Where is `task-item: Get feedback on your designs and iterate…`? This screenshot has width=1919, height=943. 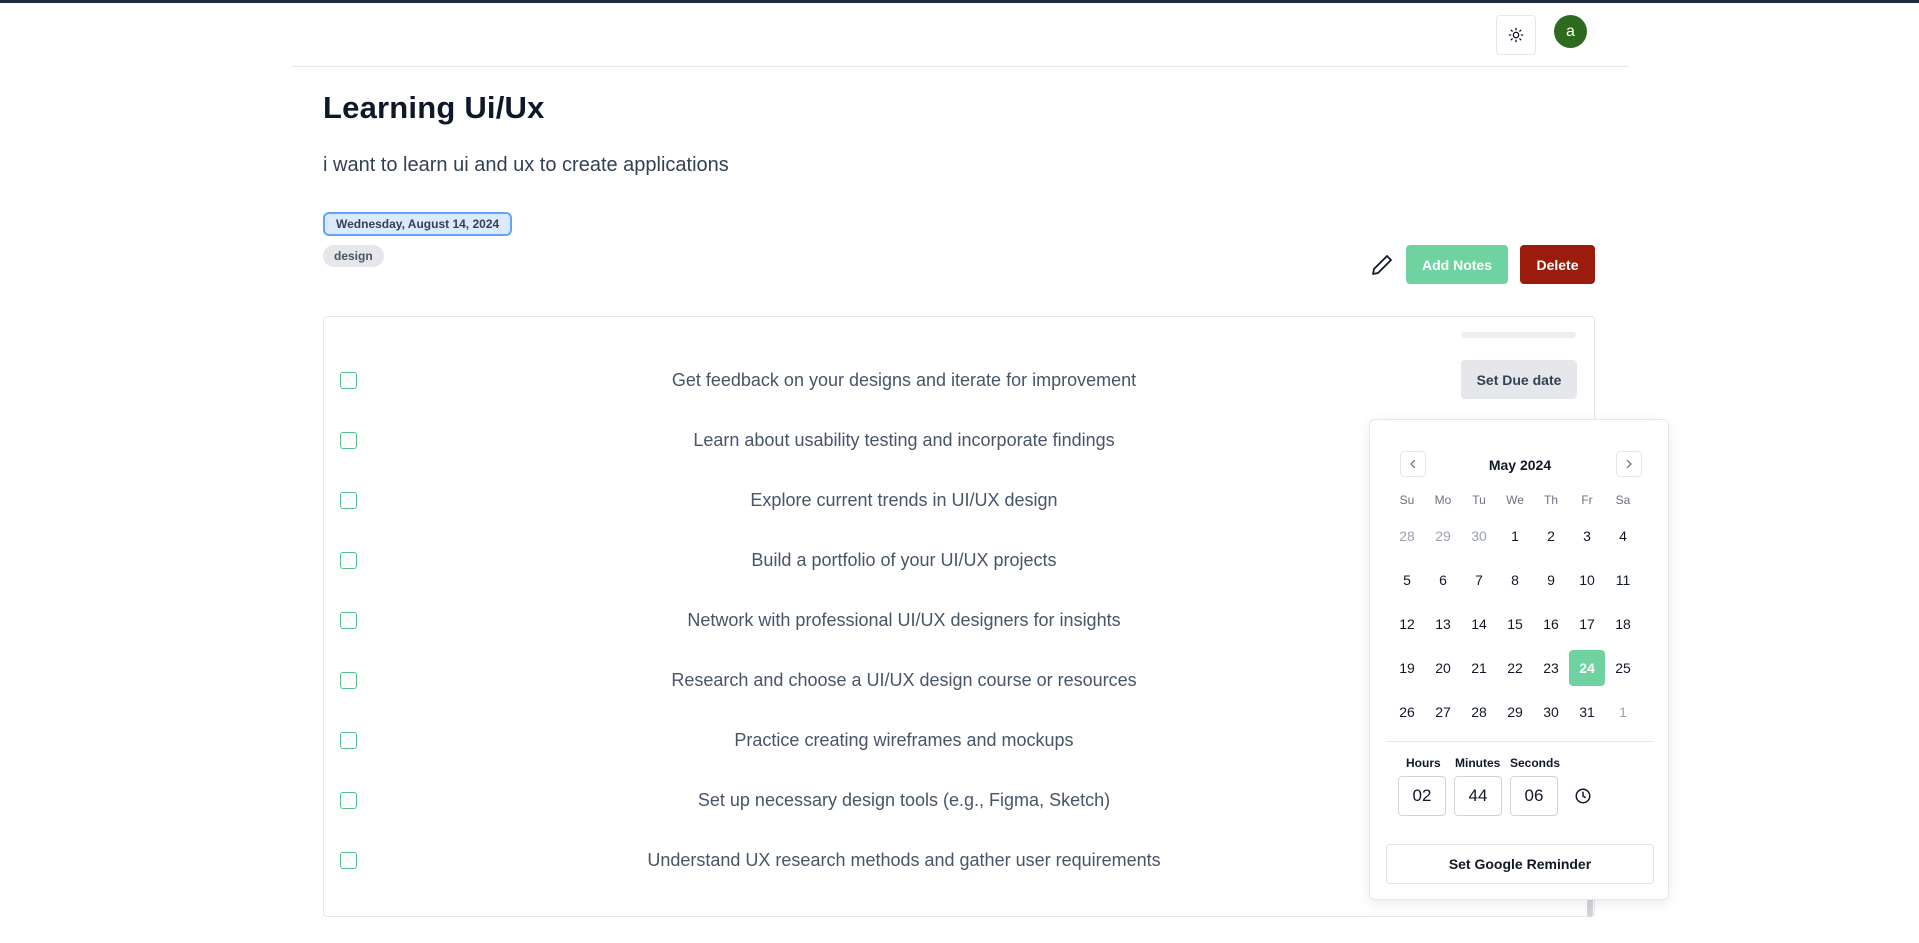
task-item: Get feedback on your designs and iterate… is located at coordinates (960, 380).